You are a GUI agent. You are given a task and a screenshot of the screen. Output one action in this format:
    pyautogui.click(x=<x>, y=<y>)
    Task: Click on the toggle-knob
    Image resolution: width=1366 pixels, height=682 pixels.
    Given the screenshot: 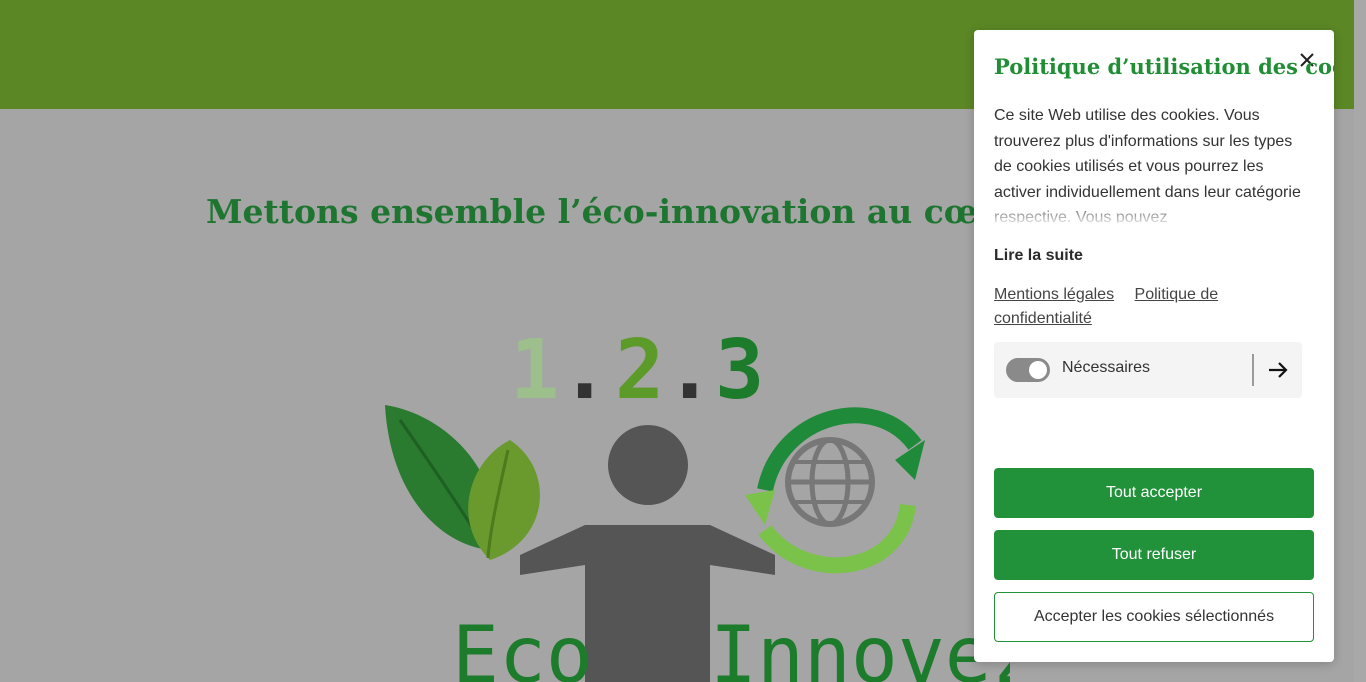 What is the action you would take?
    pyautogui.click(x=1038, y=370)
    